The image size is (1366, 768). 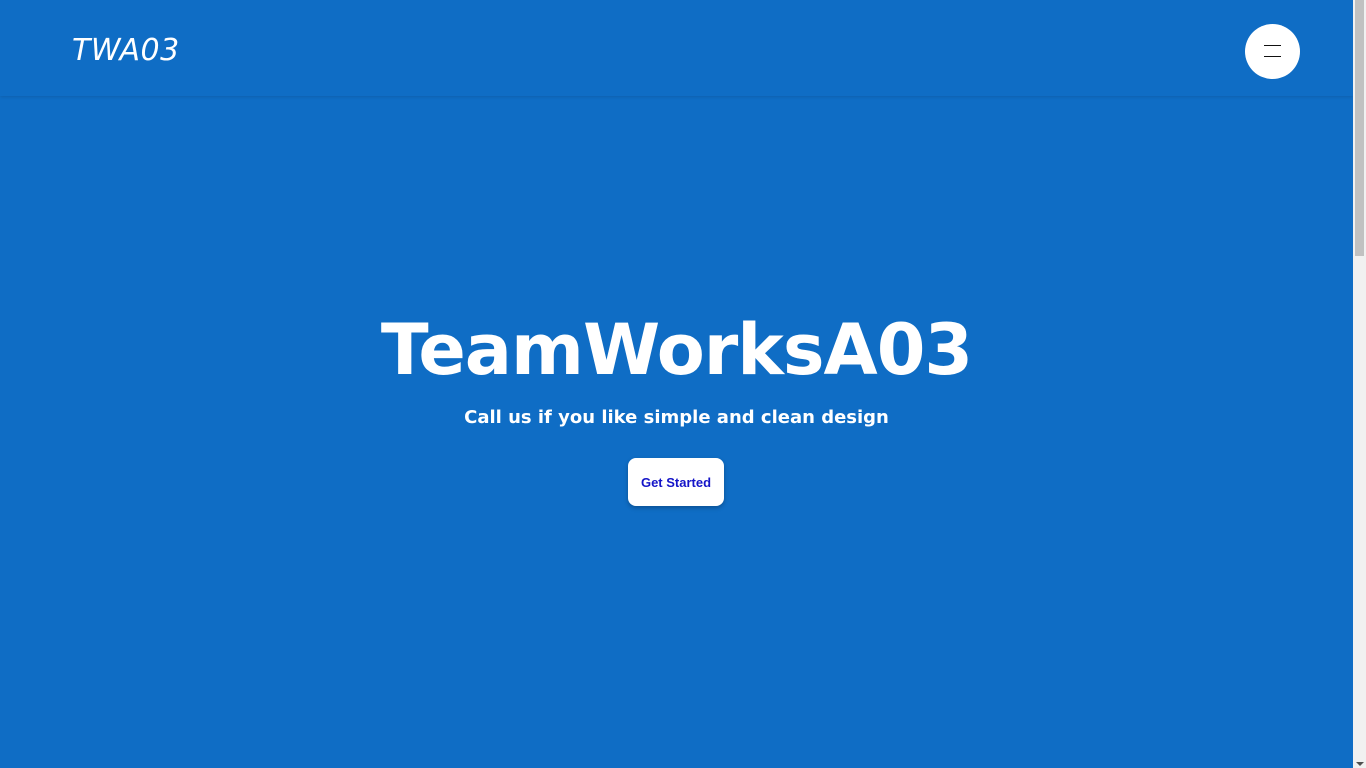 What do you see at coordinates (676, 482) in the screenshot?
I see `get-started-button: Get Started` at bounding box center [676, 482].